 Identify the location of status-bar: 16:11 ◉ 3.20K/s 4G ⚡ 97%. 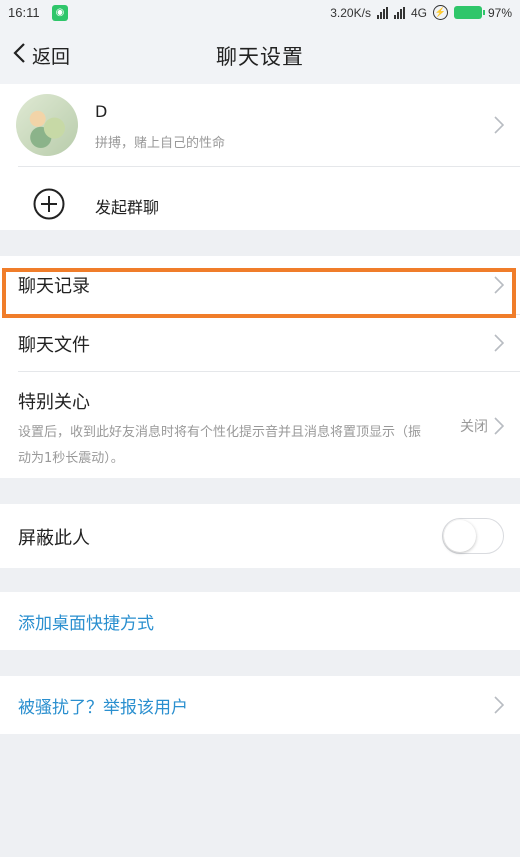
(260, 13).